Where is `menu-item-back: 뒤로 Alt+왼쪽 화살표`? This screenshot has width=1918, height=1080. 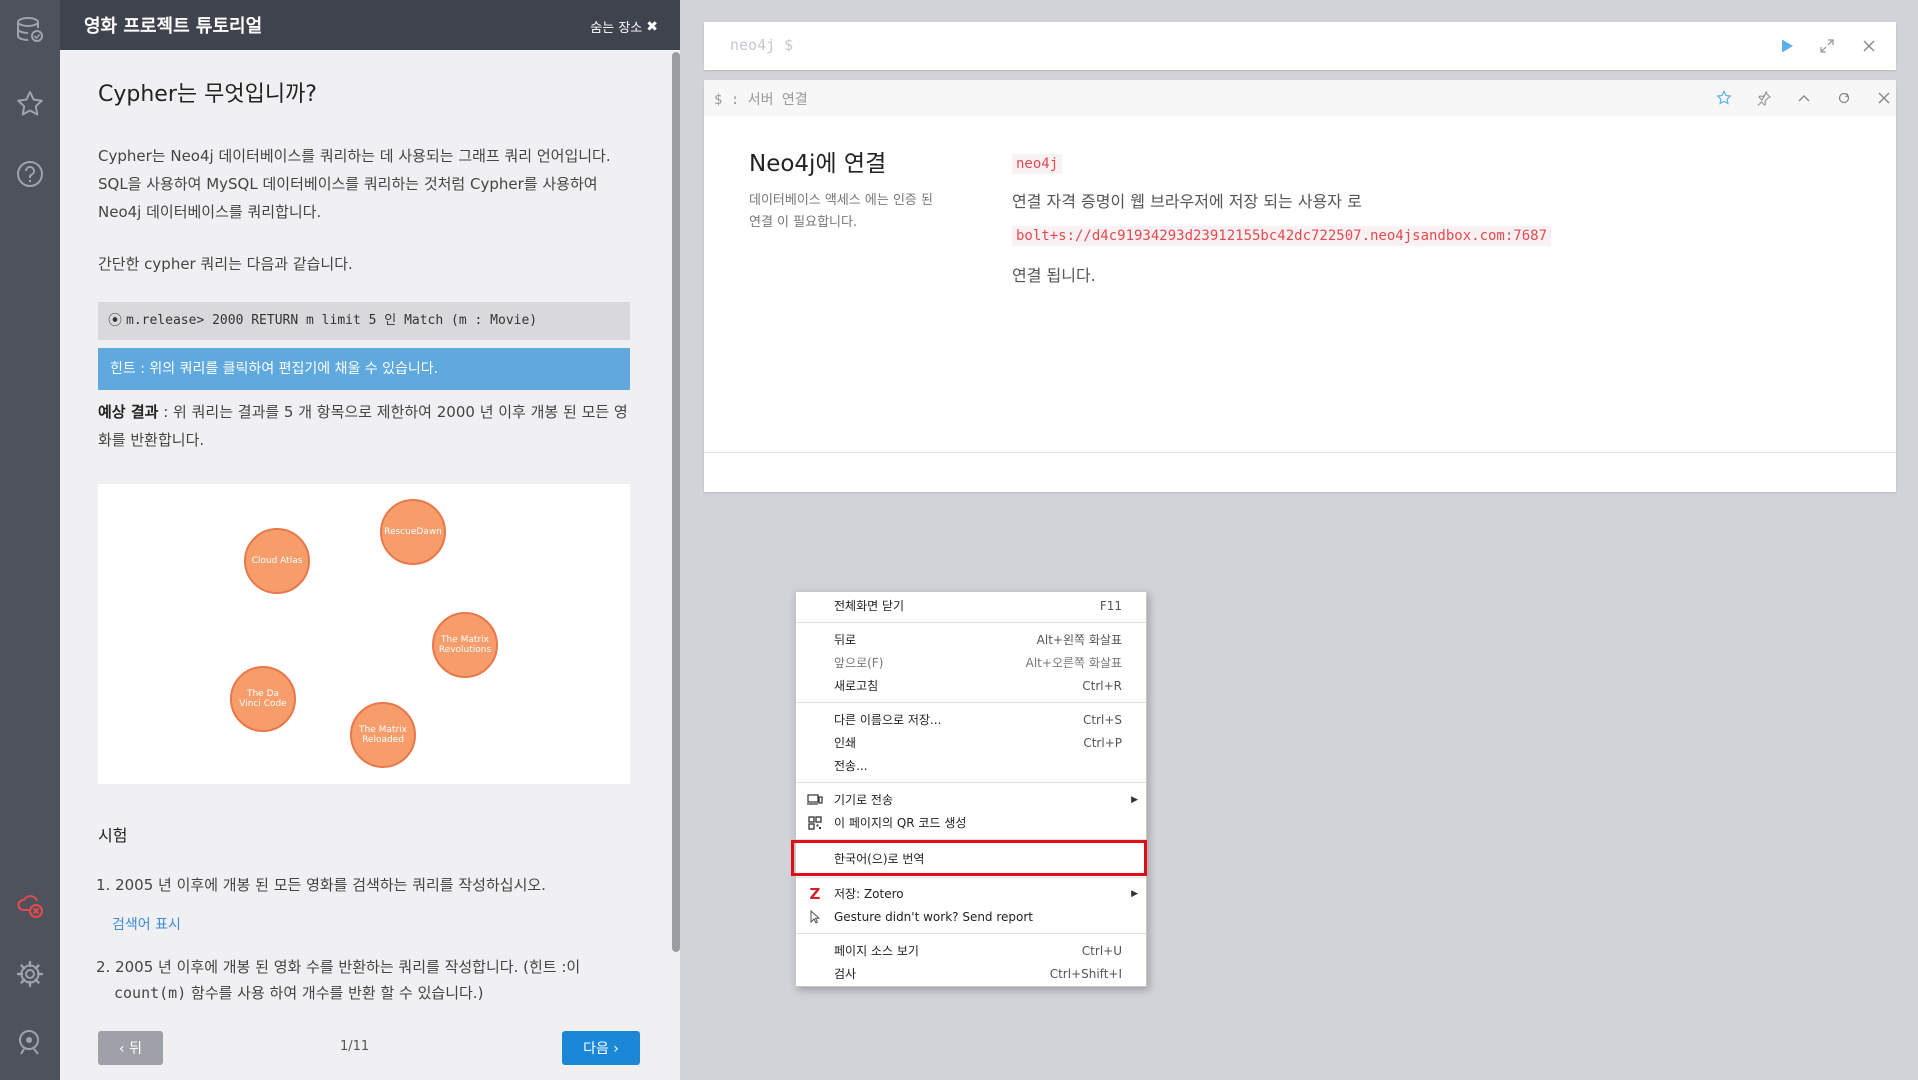
menu-item-back: 뒤로 Alt+왼쪽 화살표 is located at coordinates (971, 639).